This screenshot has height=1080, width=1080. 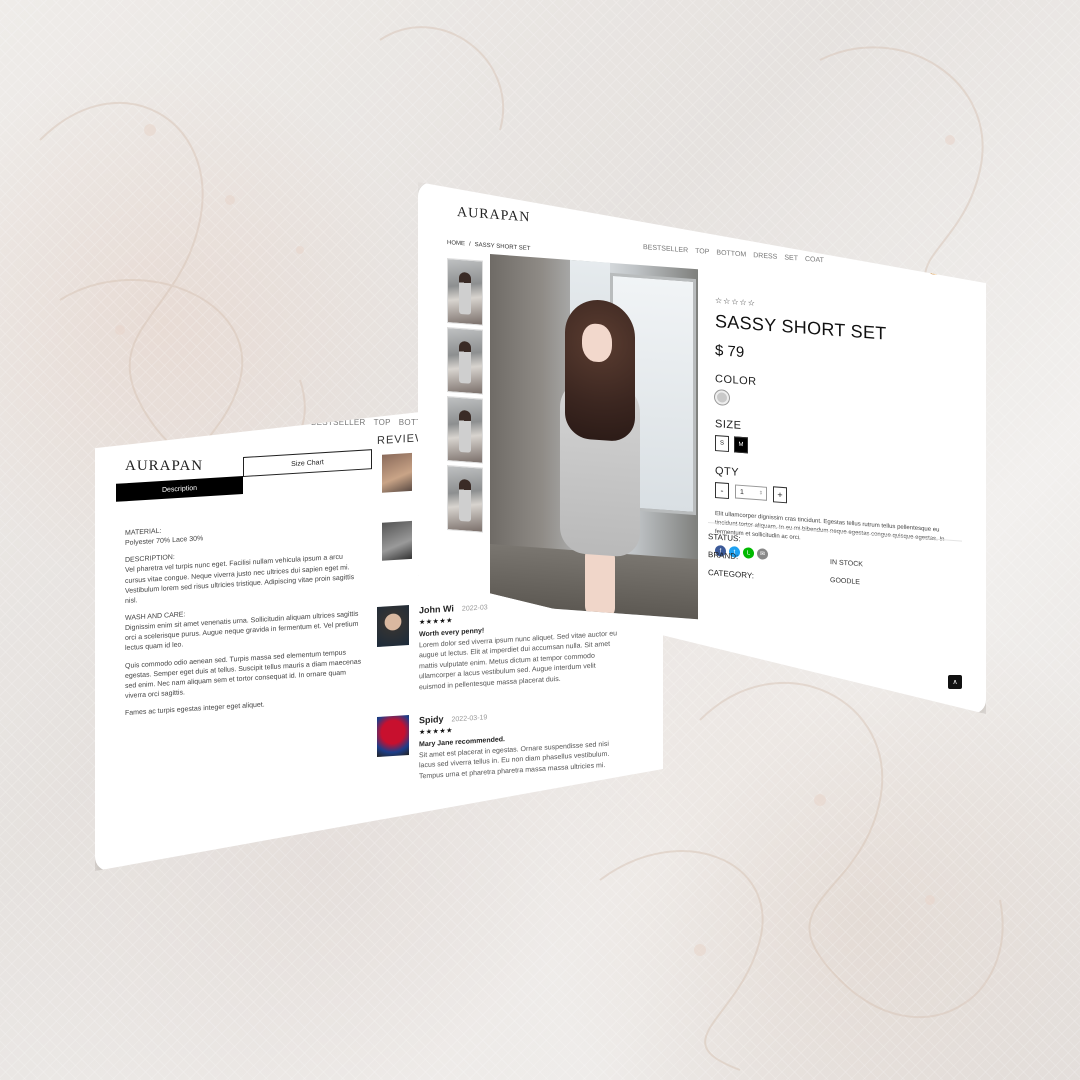 What do you see at coordinates (456, 243) in the screenshot?
I see `breadcrumb-home: HOME` at bounding box center [456, 243].